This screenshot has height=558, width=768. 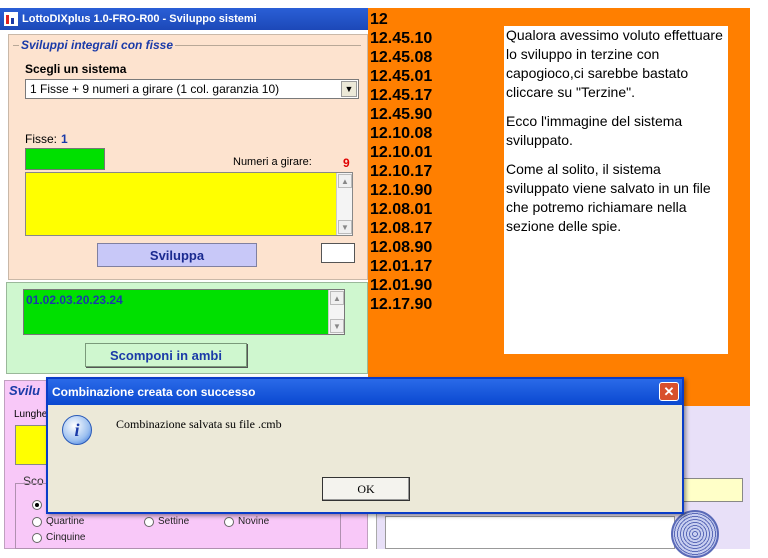 I want to click on ok-button: OK, so click(x=366, y=489).